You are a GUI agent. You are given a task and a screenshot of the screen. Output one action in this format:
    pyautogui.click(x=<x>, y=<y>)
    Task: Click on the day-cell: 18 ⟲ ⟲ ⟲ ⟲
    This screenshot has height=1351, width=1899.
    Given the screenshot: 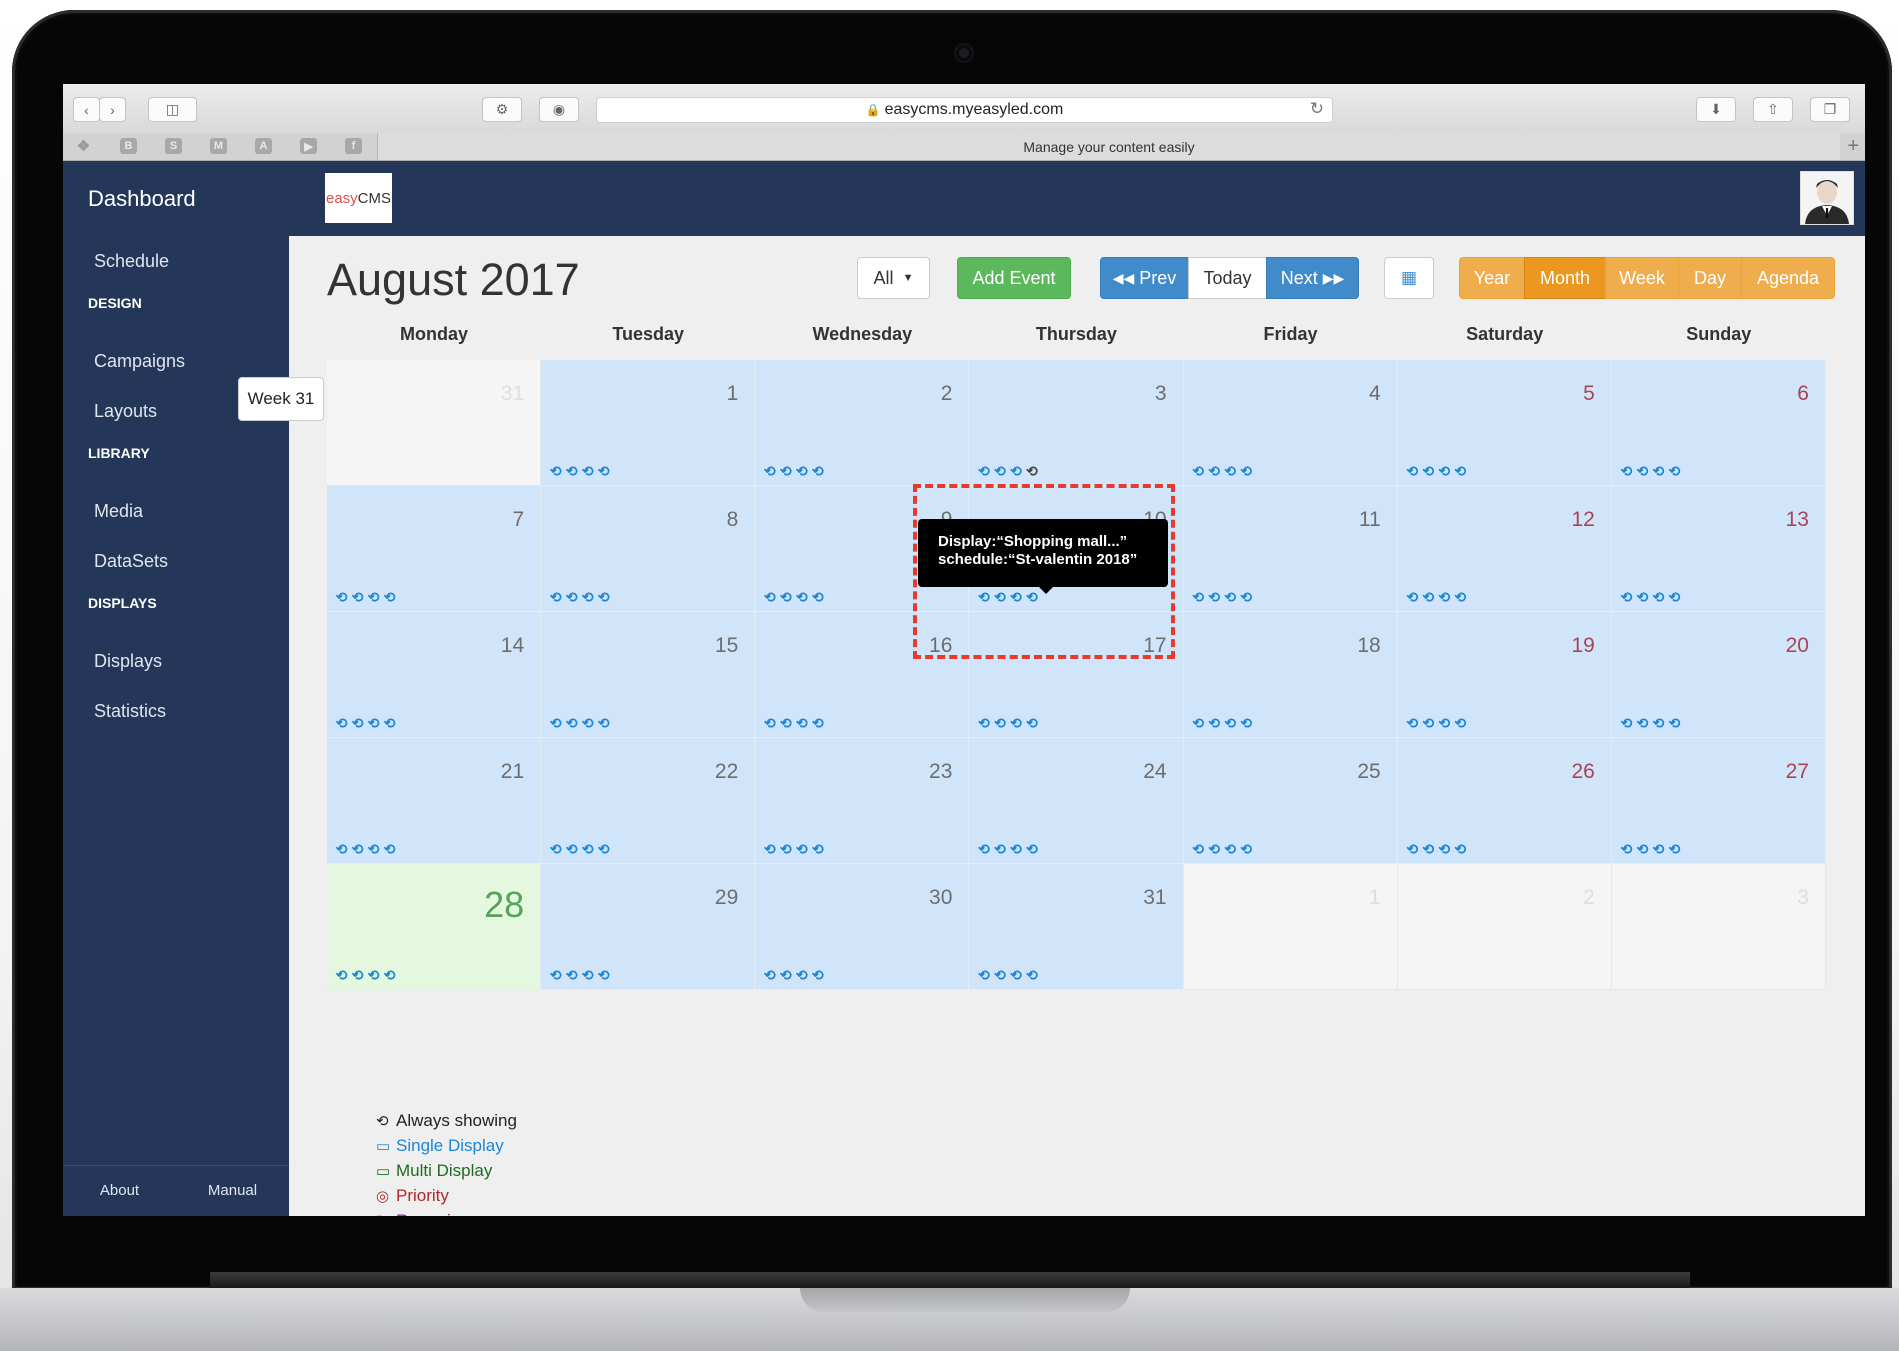 What is the action you would take?
    pyautogui.click(x=1290, y=675)
    